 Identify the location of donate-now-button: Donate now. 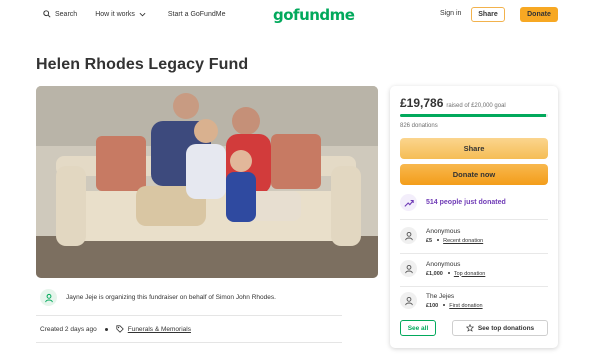
(474, 174).